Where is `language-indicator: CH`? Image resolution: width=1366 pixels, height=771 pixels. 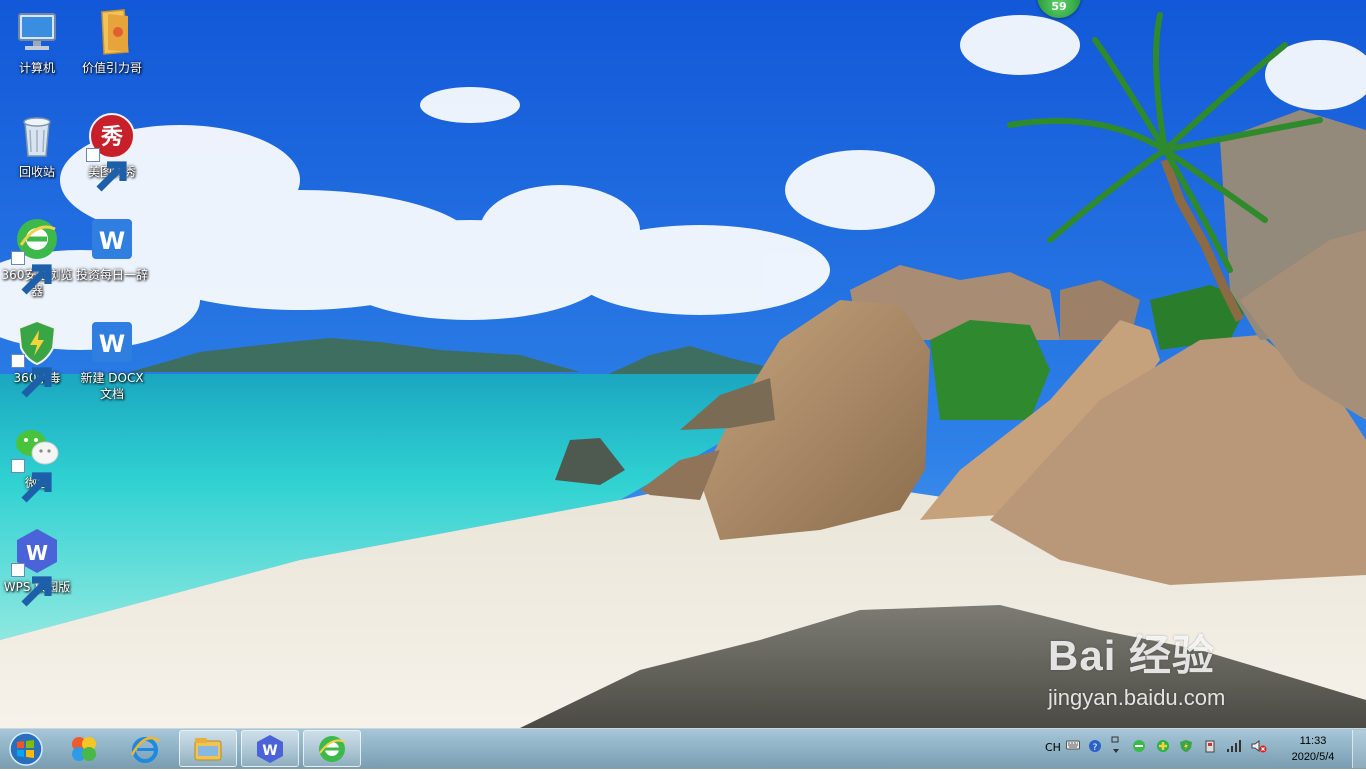
language-indicator: CH is located at coordinates (1053, 747).